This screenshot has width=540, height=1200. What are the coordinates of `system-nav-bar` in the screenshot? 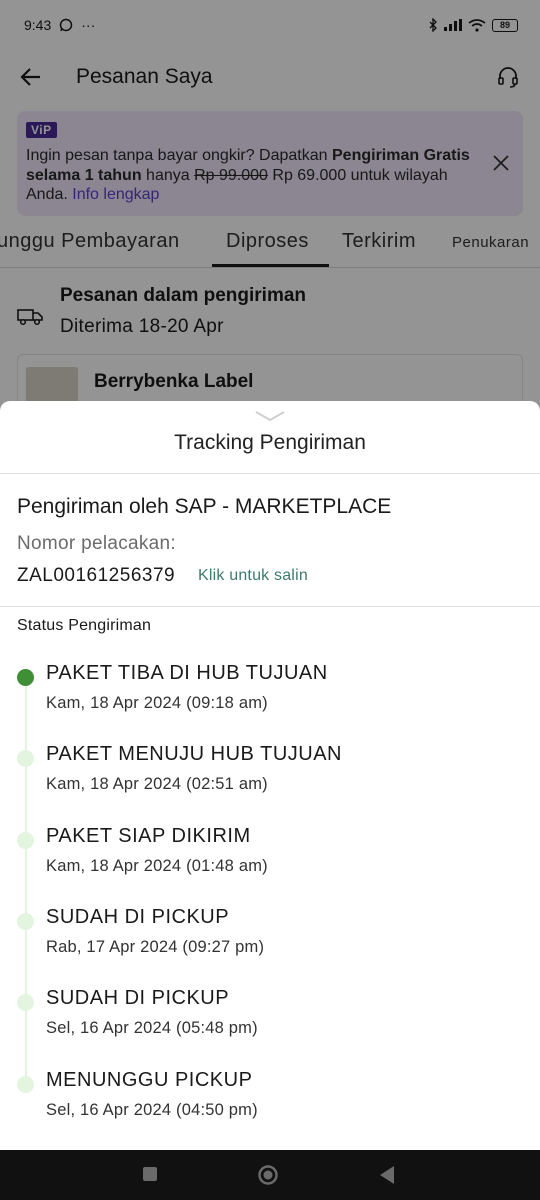 It's located at (270, 1175).